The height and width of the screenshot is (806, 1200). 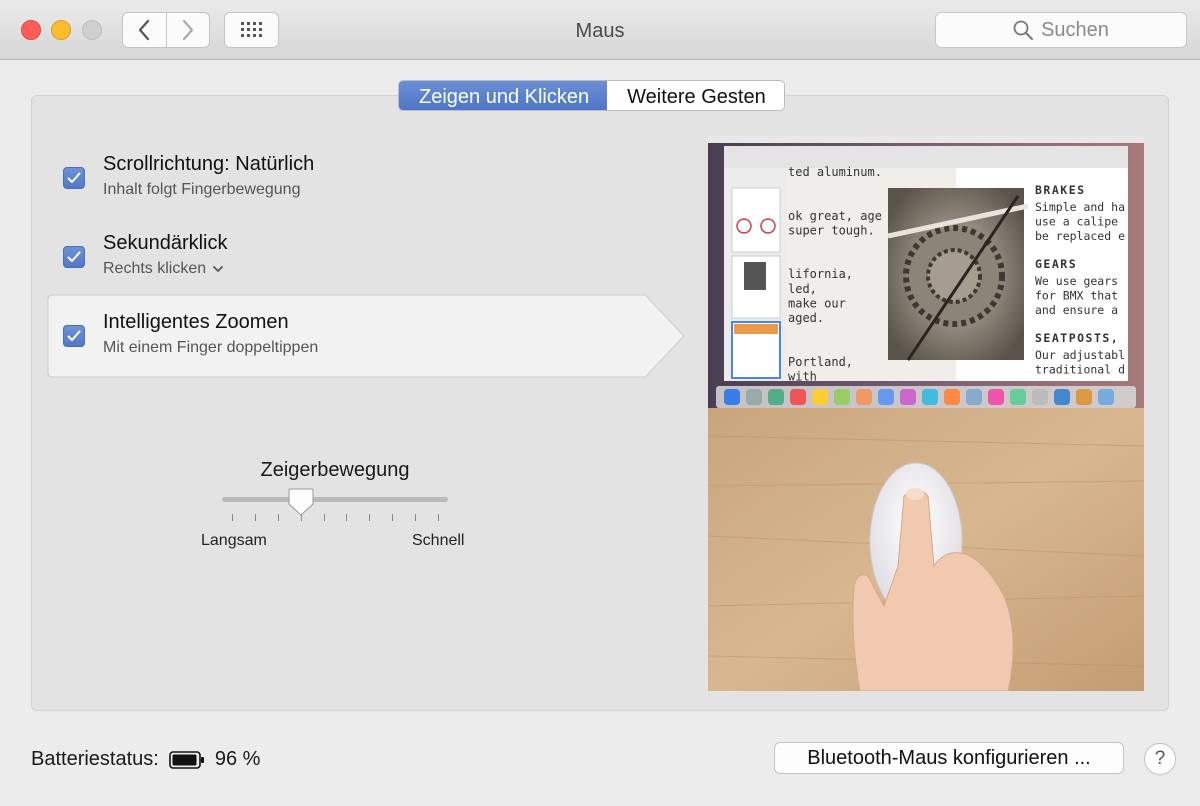 I want to click on tab-weitere-gesten: Weitere Gesten, so click(x=695, y=95).